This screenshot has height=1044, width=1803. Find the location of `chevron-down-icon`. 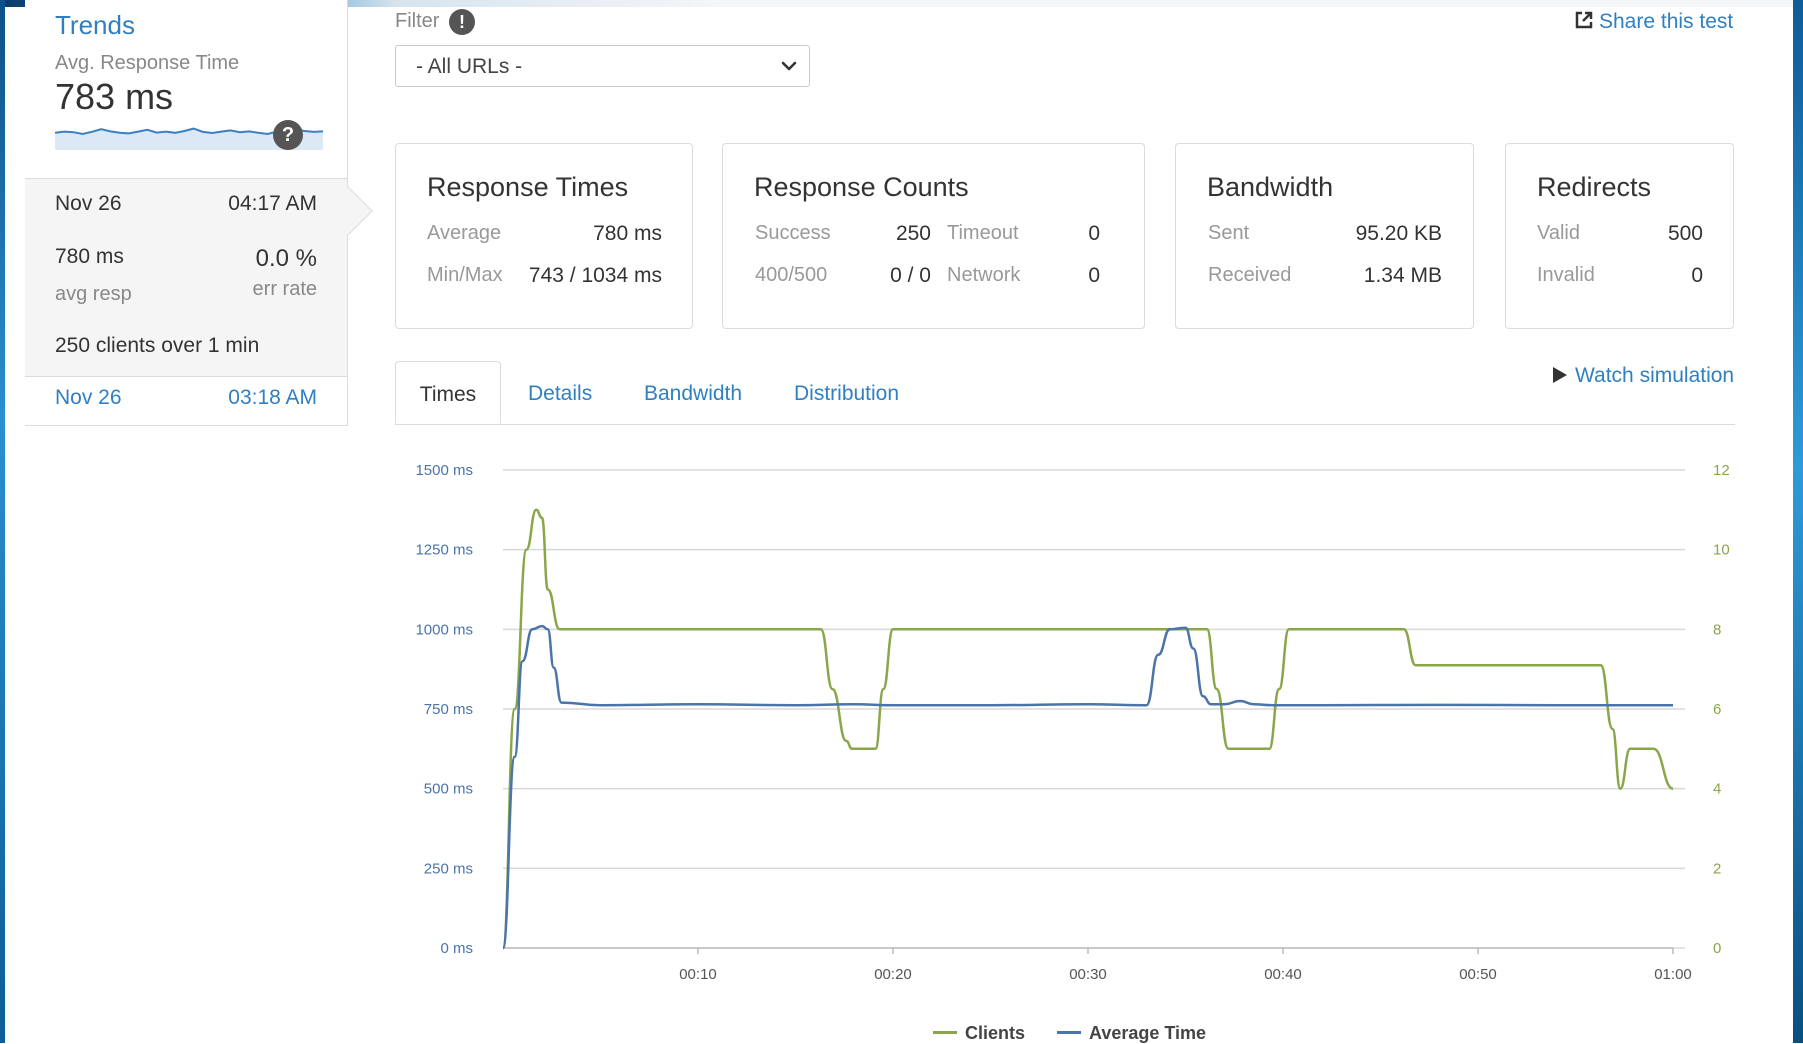

chevron-down-icon is located at coordinates (789, 66).